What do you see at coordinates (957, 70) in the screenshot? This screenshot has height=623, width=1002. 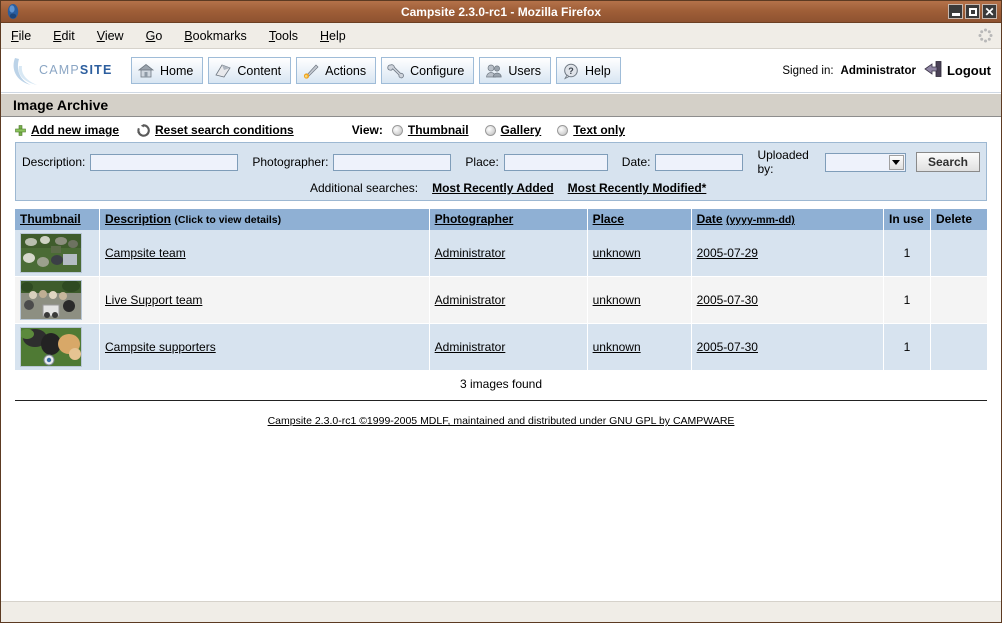 I see `logout-button: Logout` at bounding box center [957, 70].